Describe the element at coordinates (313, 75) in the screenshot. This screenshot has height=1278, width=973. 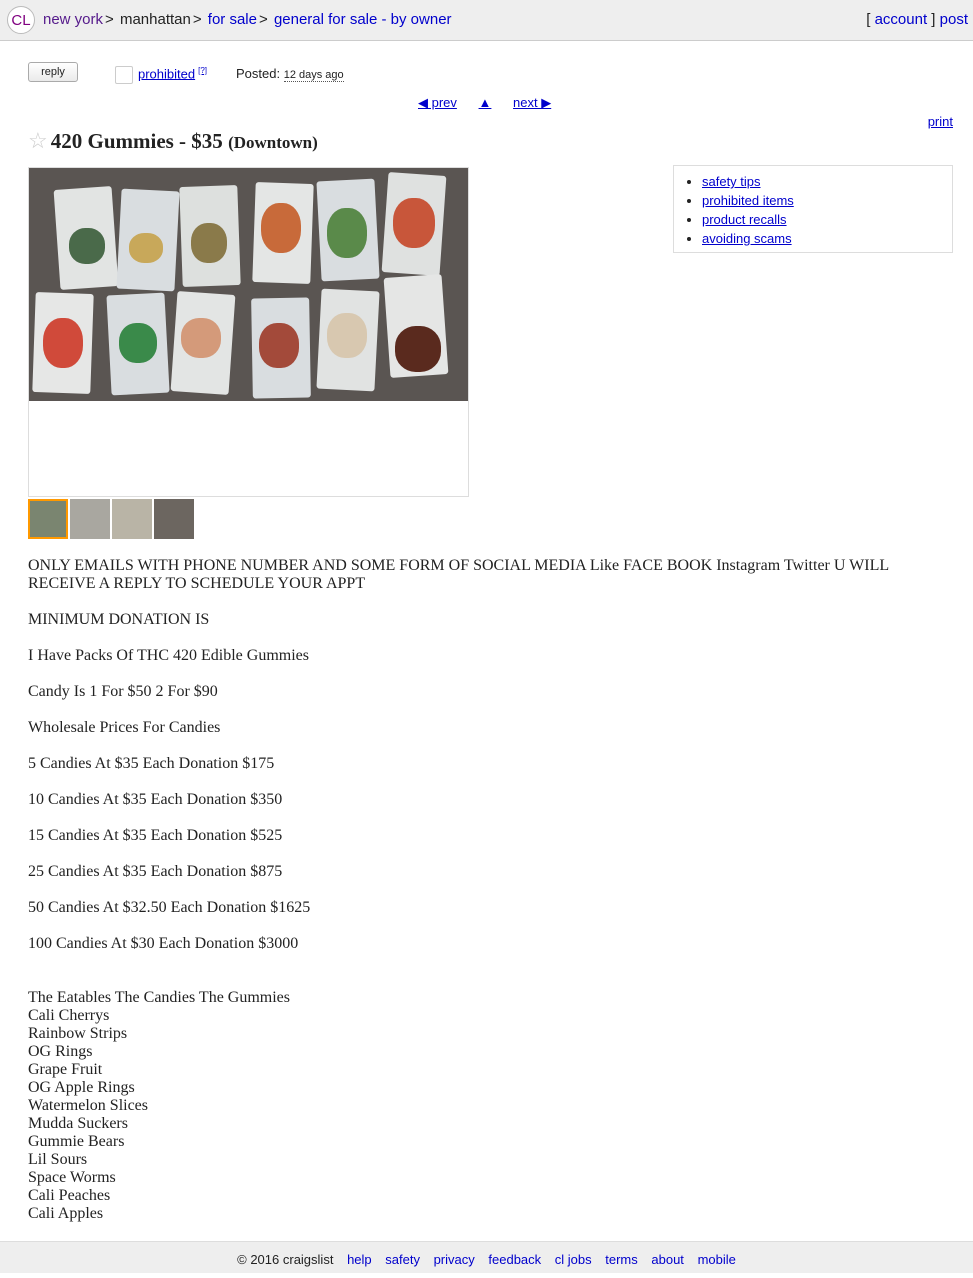
I see `posted-time: 12 days ago` at that location.